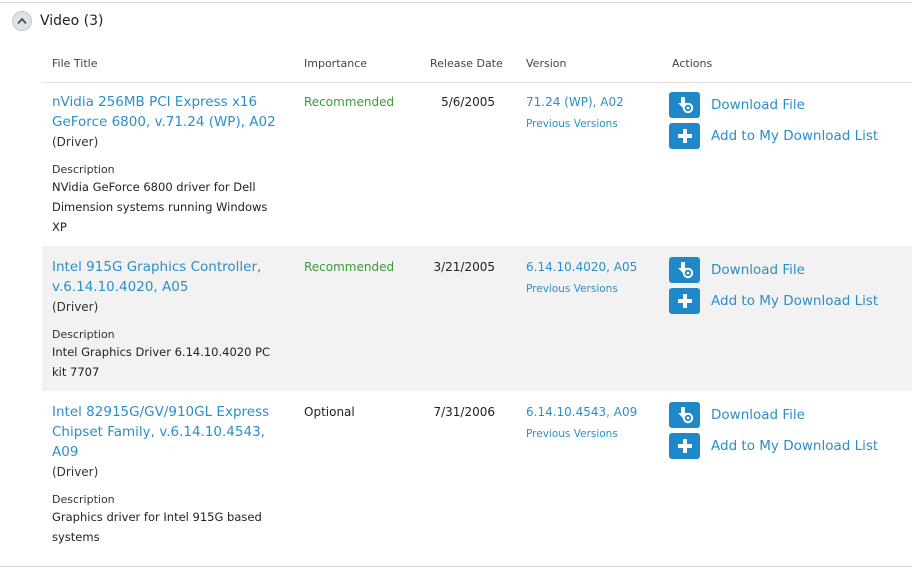 Image resolution: width=912 pixels, height=569 pixels. Describe the element at coordinates (336, 63) in the screenshot. I see `column-header-importance: Importance` at that location.